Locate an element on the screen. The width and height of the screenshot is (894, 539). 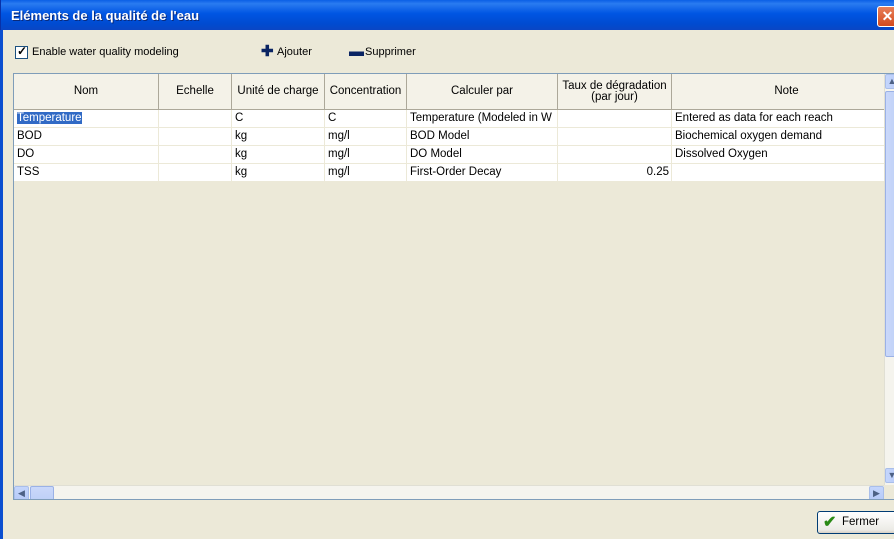
column-header-label: Echelle is located at coordinates (195, 91).